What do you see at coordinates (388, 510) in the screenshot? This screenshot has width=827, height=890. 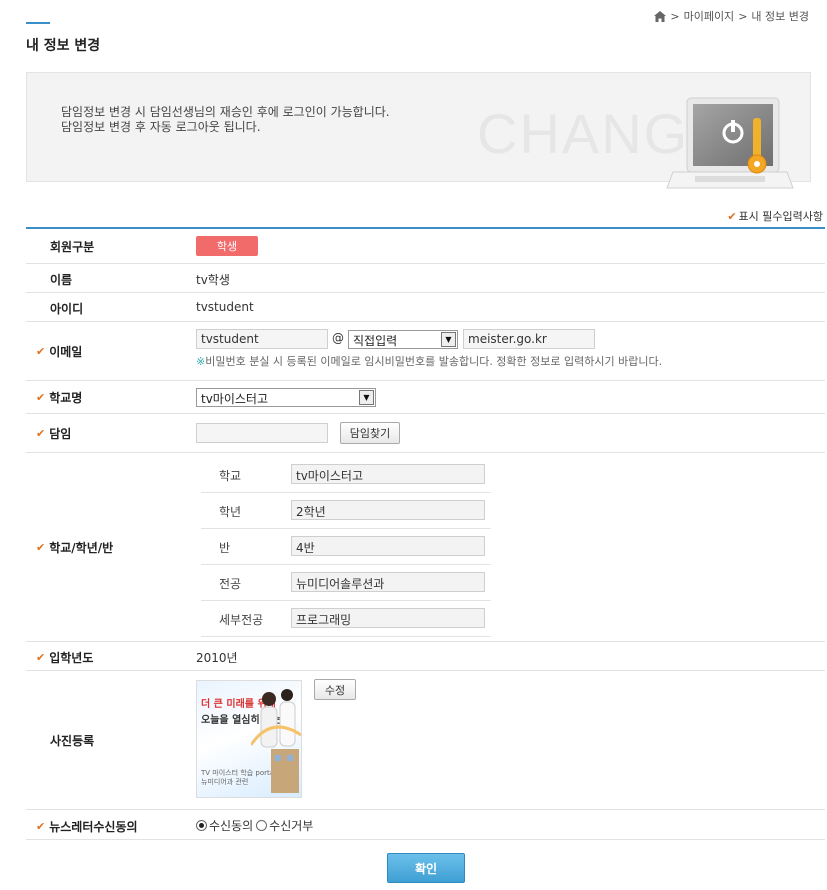 I see `class-grade-input: 2학년` at bounding box center [388, 510].